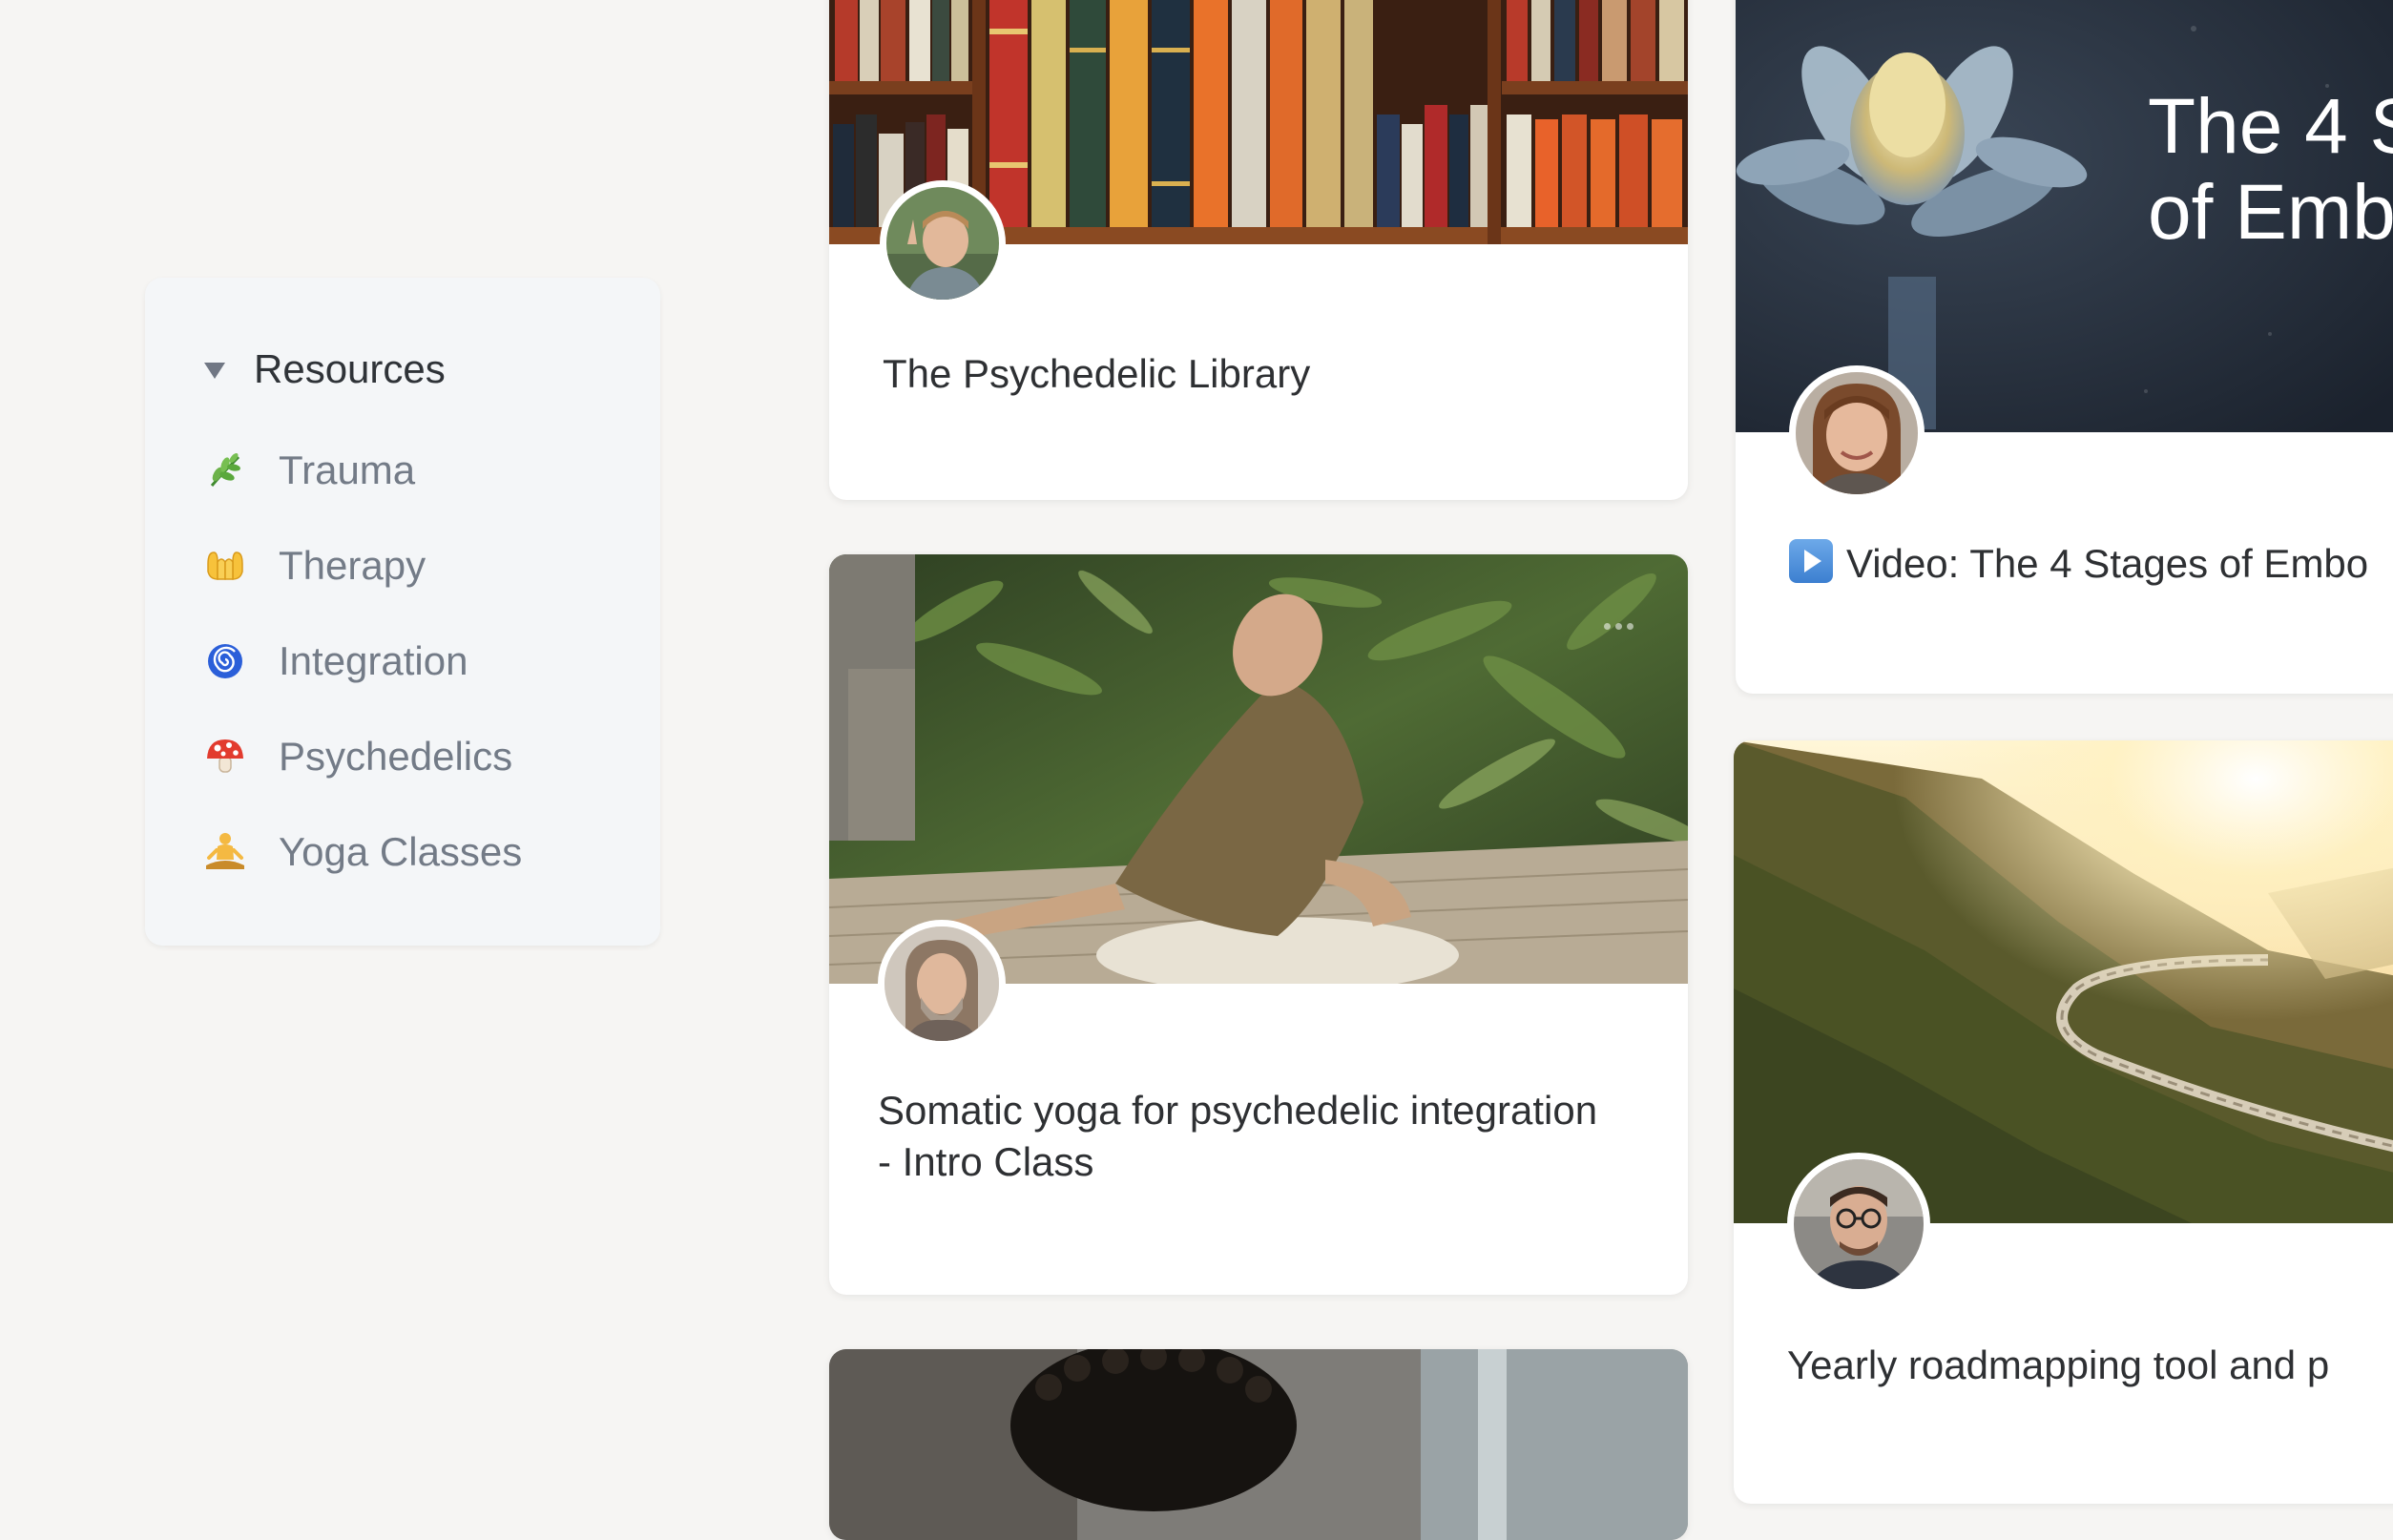 The image size is (2393, 1540). What do you see at coordinates (2270, 213) in the screenshot?
I see `banner-text-line-2: of Emb` at bounding box center [2270, 213].